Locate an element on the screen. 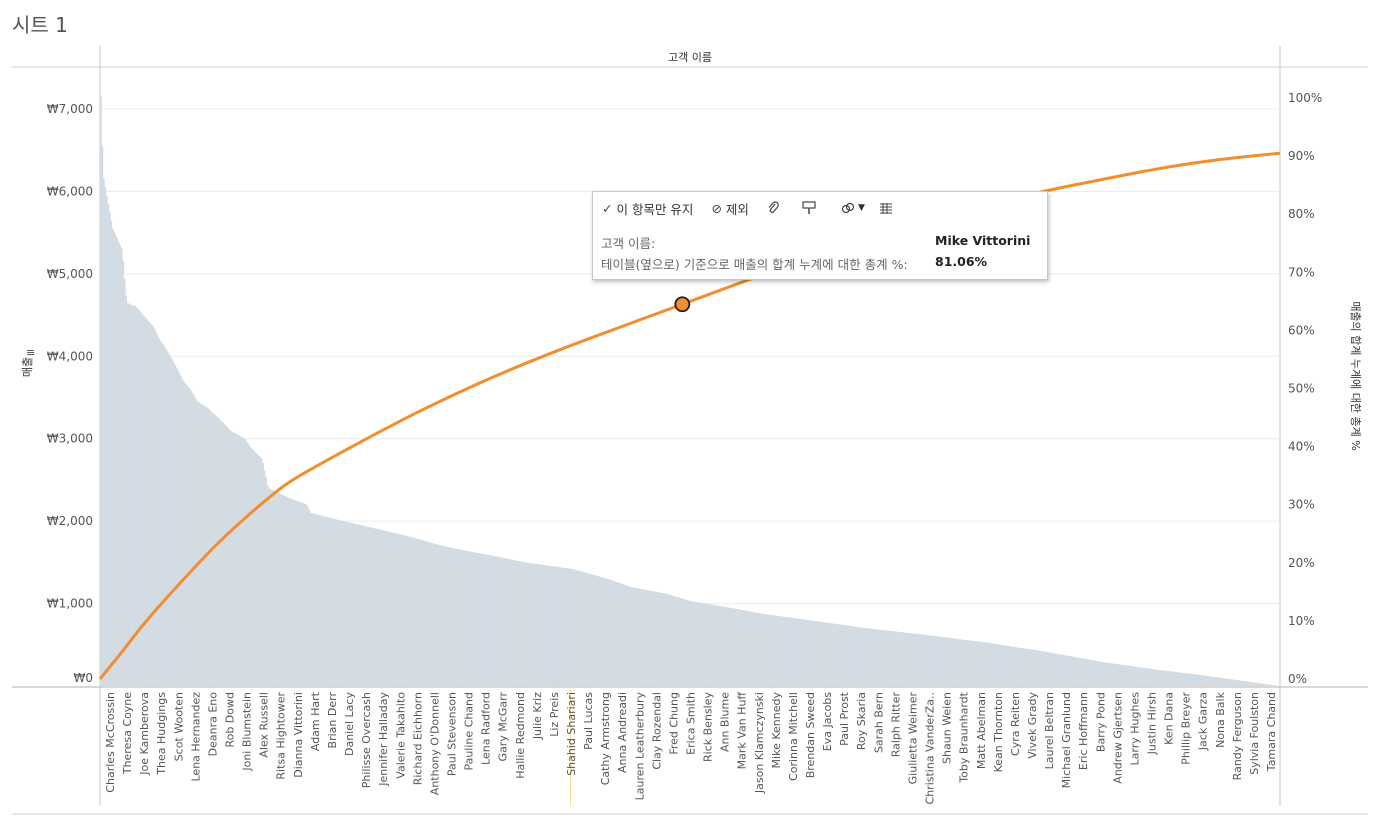 This screenshot has height=820, width=1378. y-tick-label: ₩4,000 is located at coordinates (70, 356).